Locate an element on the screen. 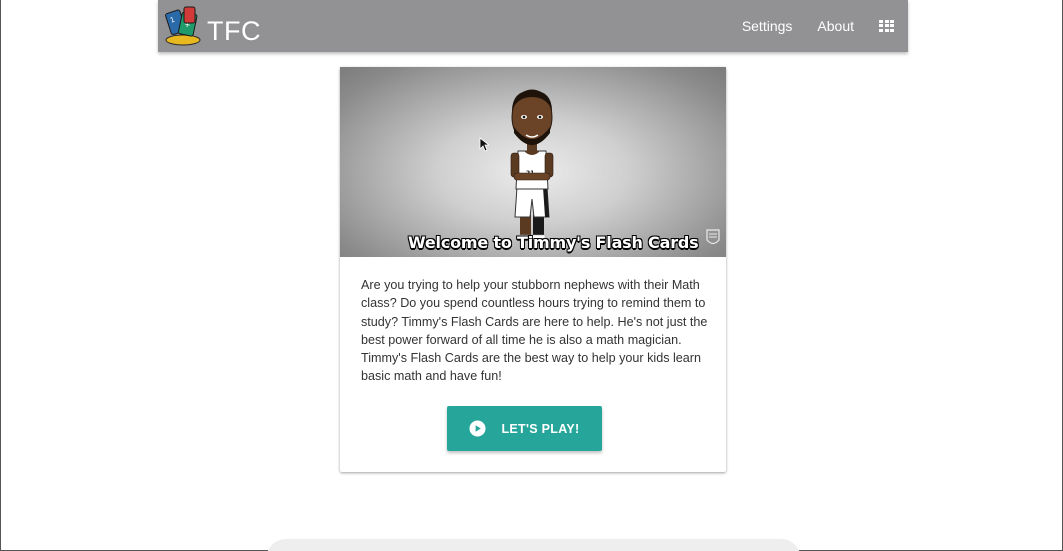 Image resolution: width=1063 pixels, height=551 pixels. nav-link-about: About is located at coordinates (835, 26).